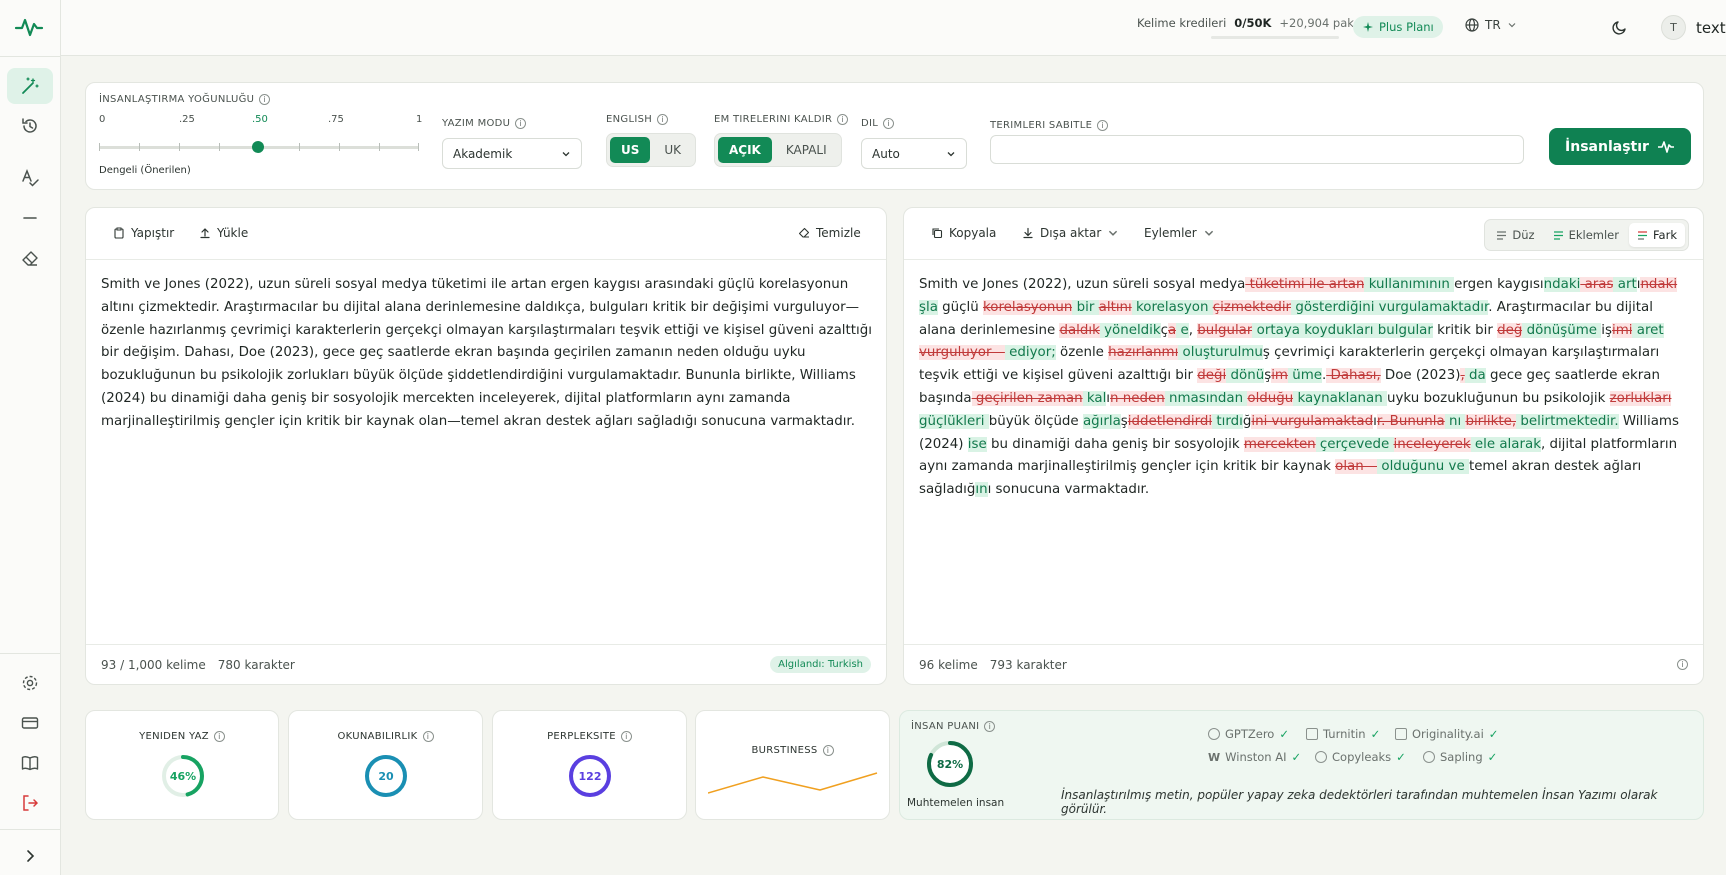 The image size is (1726, 875). Describe the element at coordinates (30, 683) in the screenshot. I see `sidebar-item-settings` at that location.